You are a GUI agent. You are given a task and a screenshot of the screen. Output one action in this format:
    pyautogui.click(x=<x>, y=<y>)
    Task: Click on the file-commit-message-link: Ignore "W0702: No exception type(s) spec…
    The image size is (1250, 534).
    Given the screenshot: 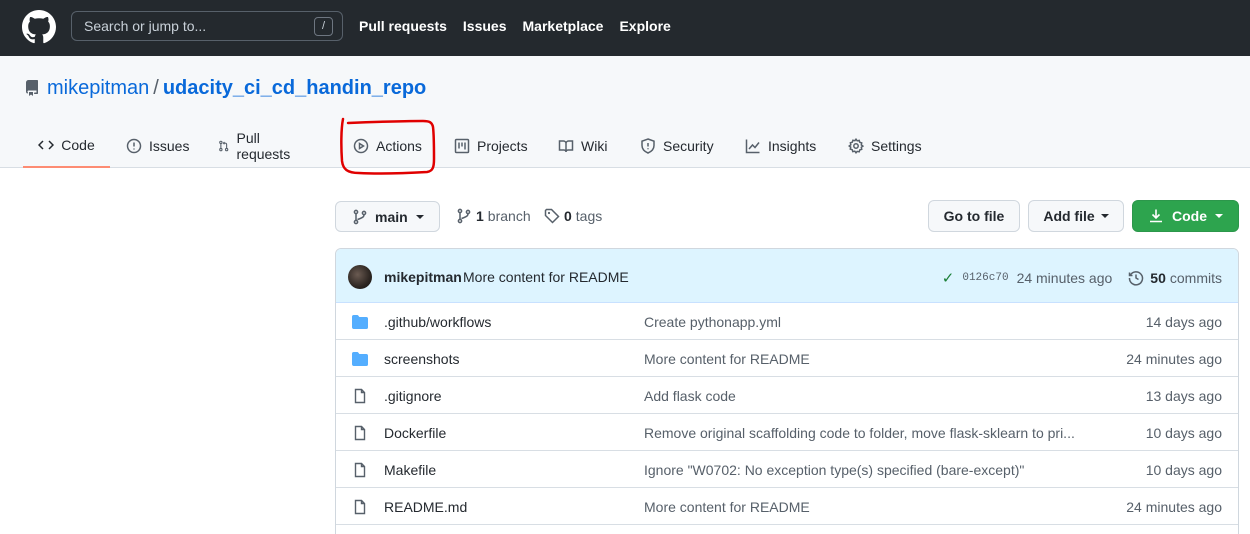 What is the action you would take?
    pyautogui.click(x=834, y=470)
    